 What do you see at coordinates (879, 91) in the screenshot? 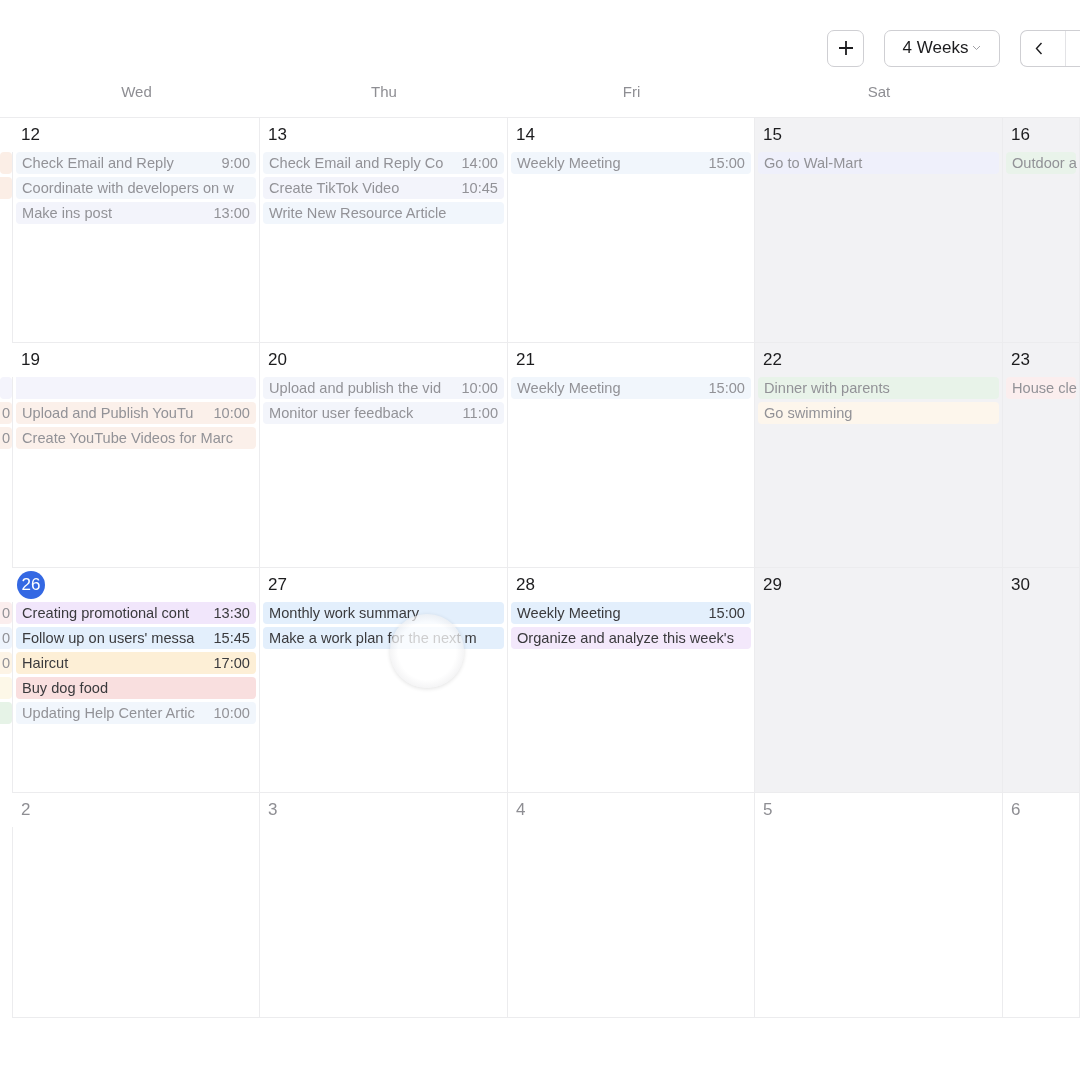
I see `weekday-header: Sat` at bounding box center [879, 91].